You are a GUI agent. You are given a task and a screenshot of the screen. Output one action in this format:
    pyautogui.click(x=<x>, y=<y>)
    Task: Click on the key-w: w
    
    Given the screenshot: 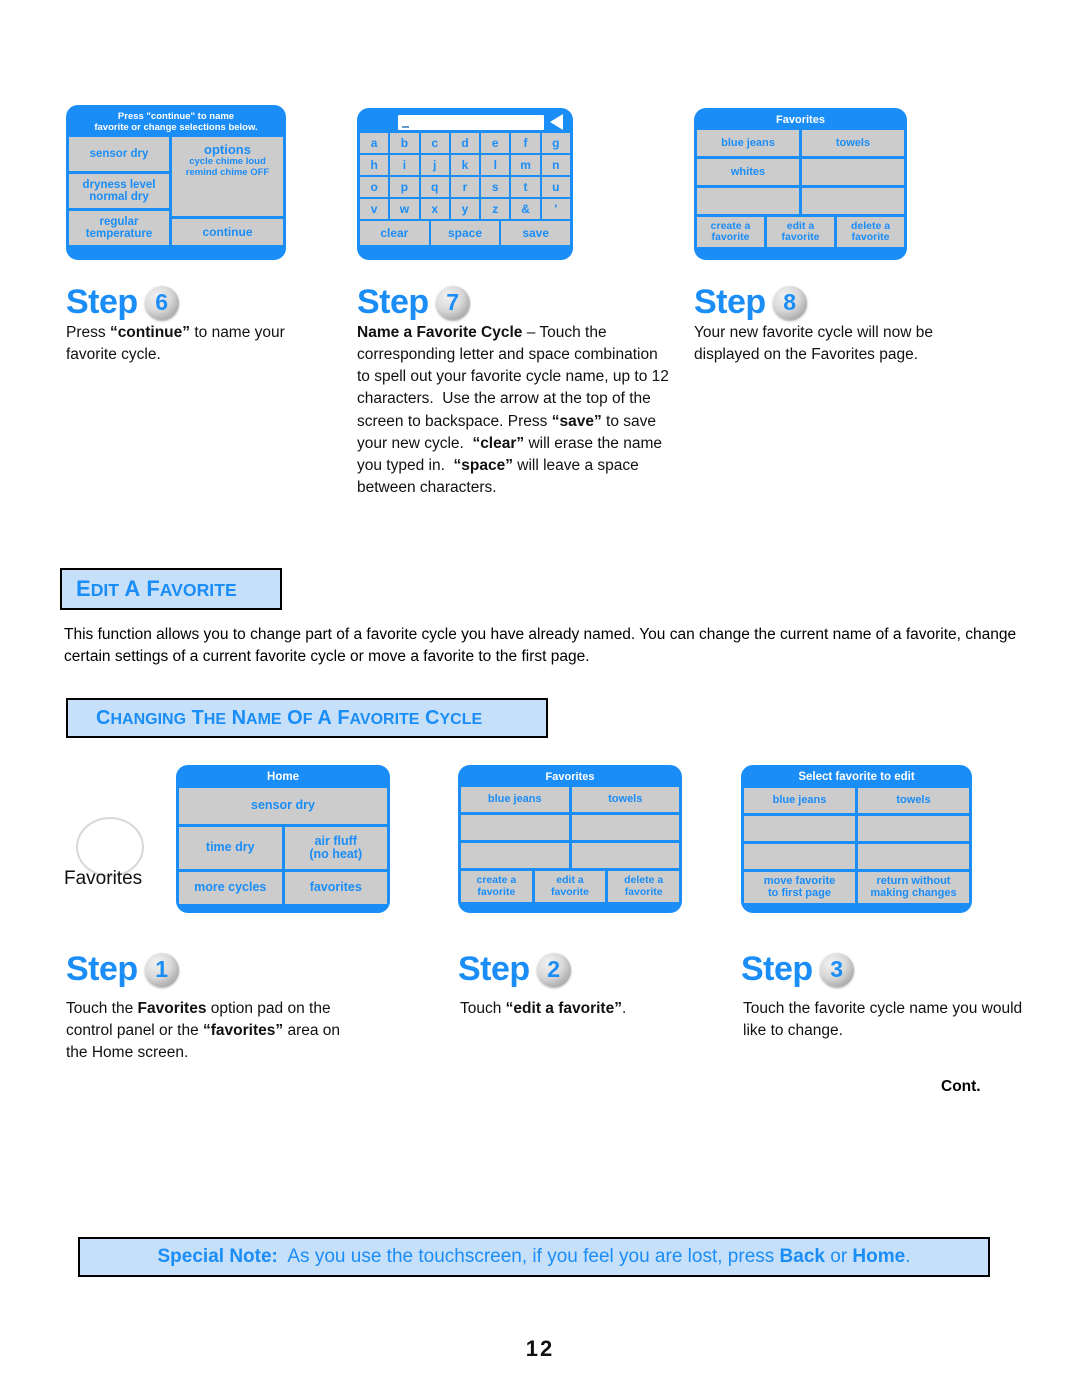 What is the action you would take?
    pyautogui.click(x=404, y=209)
    